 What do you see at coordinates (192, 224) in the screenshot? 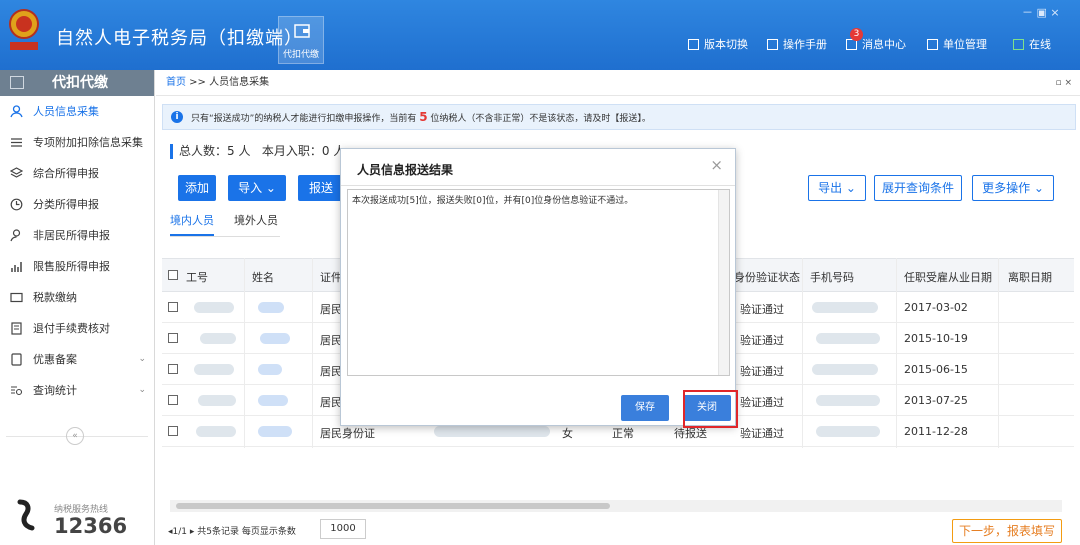
I see `tab-domestic: 境内人员` at bounding box center [192, 224].